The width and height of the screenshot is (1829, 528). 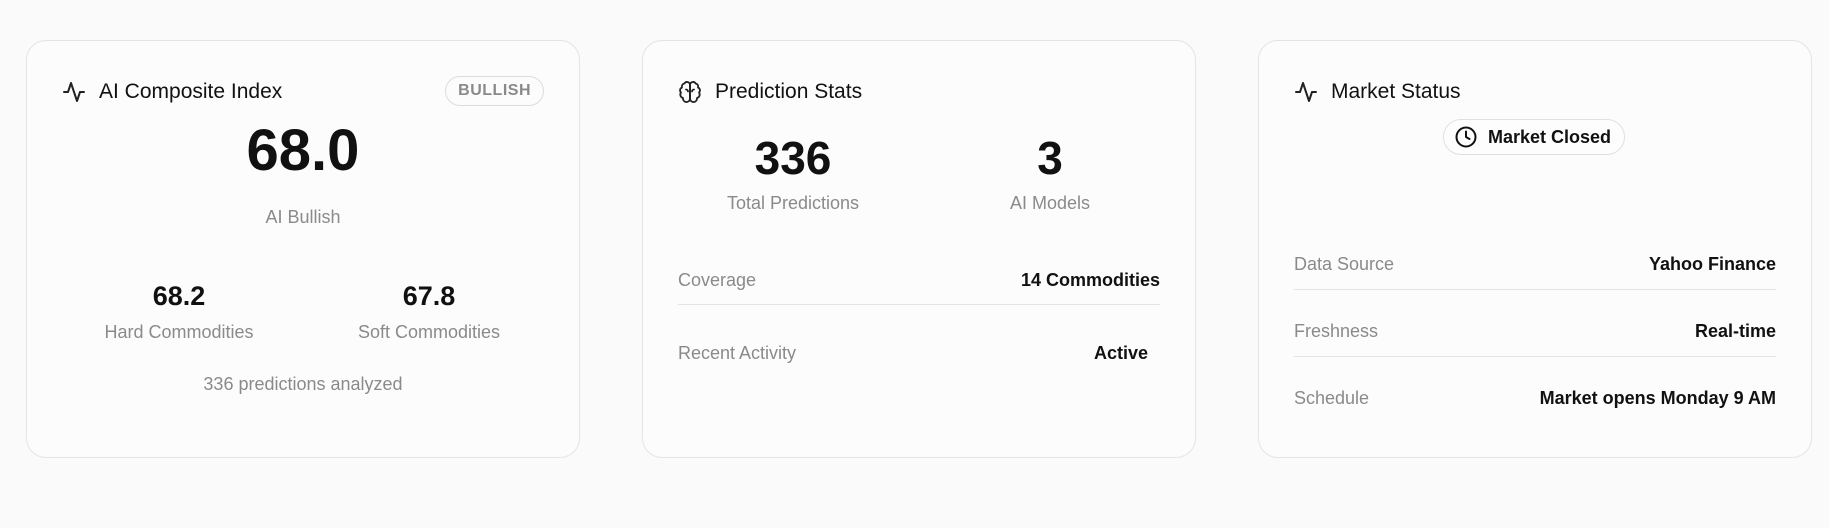 I want to click on total-predictions-label: Total Predictions, so click(x=793, y=203).